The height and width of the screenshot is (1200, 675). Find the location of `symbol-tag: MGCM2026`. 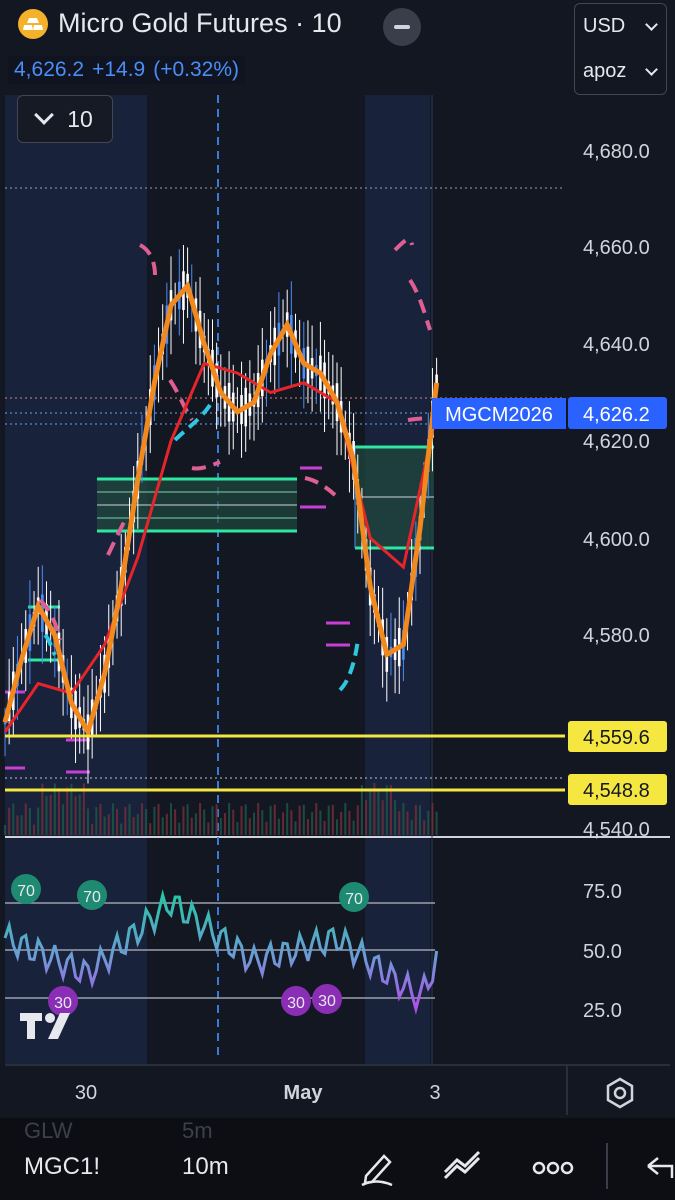

symbol-tag: MGCM2026 is located at coordinates (499, 415).